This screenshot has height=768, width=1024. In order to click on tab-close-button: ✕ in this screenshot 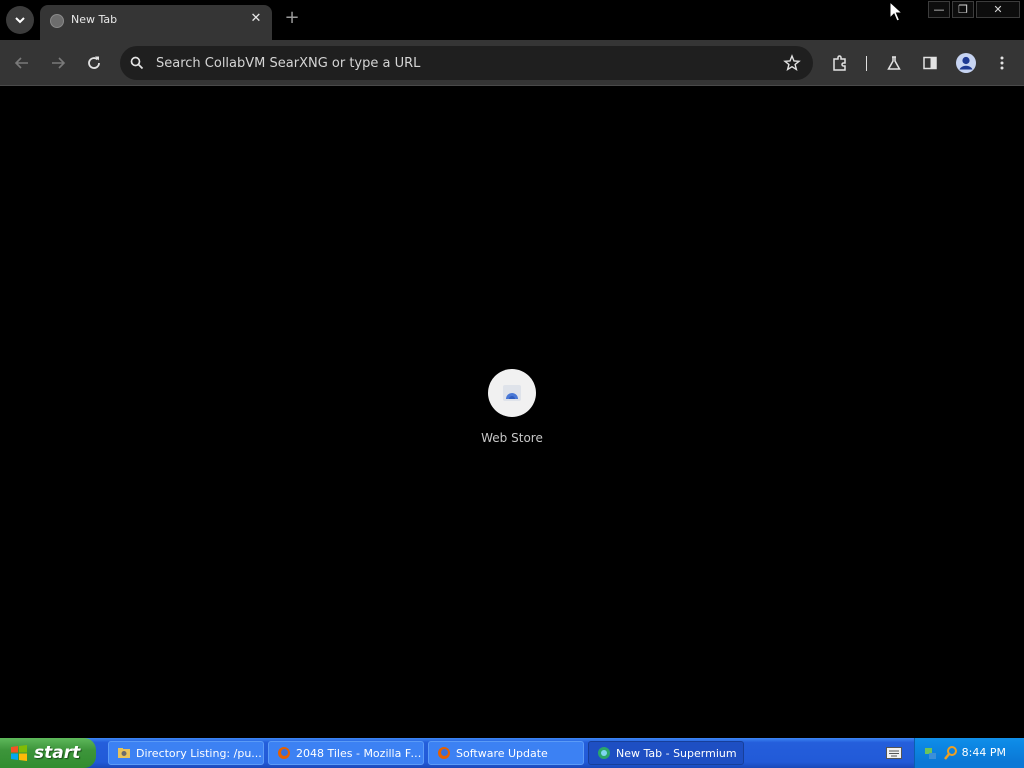, I will do `click(256, 19)`.